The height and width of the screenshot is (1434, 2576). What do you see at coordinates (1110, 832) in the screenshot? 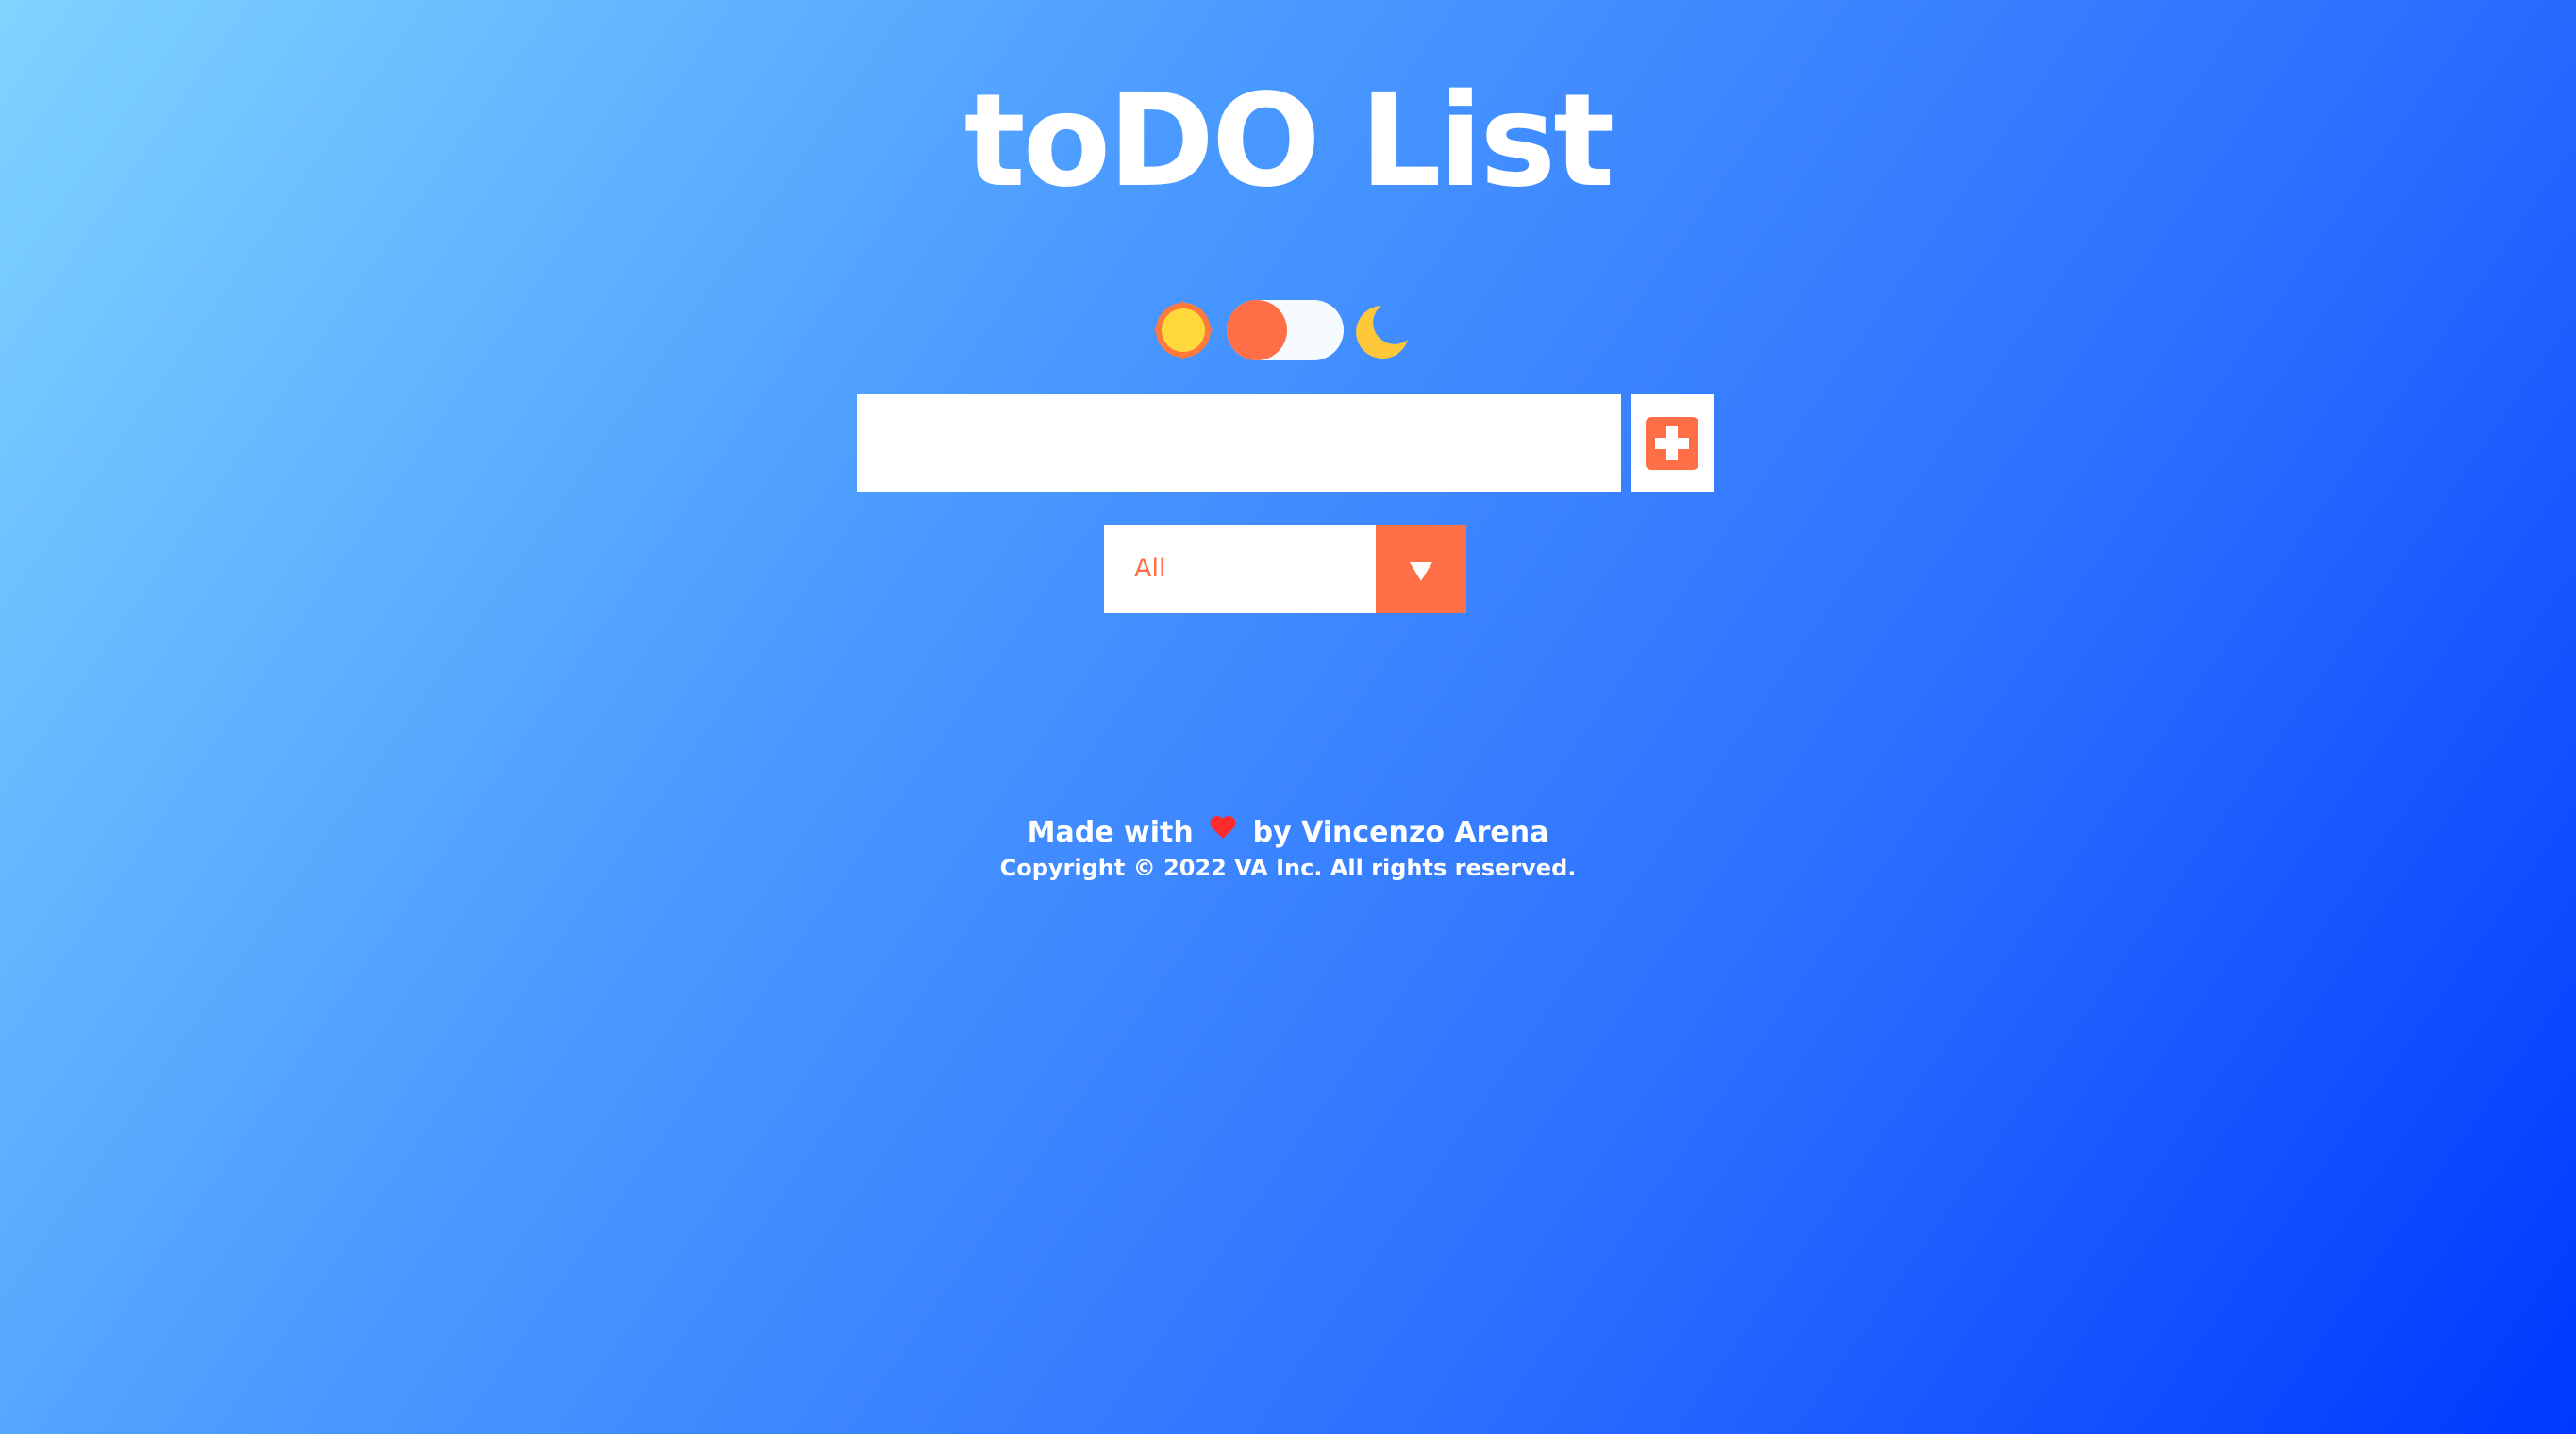
I see `made-with-text: Made with` at bounding box center [1110, 832].